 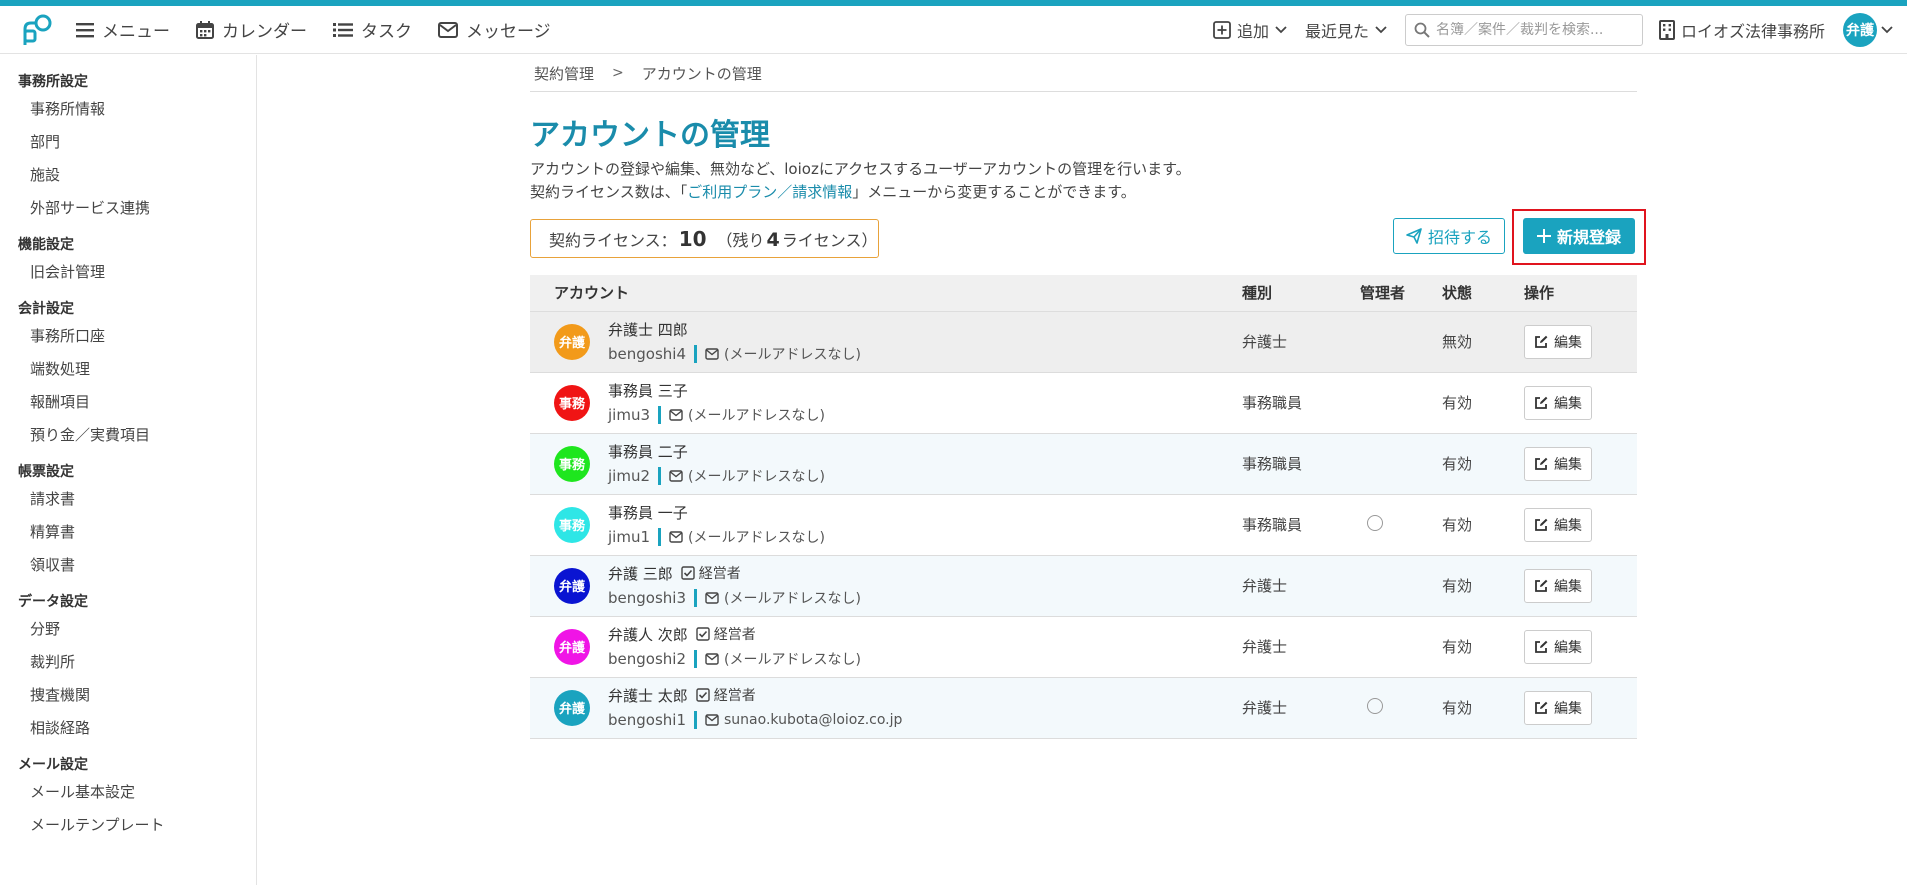 What do you see at coordinates (53, 765) in the screenshot?
I see `sidebar-section-title: メール設定` at bounding box center [53, 765].